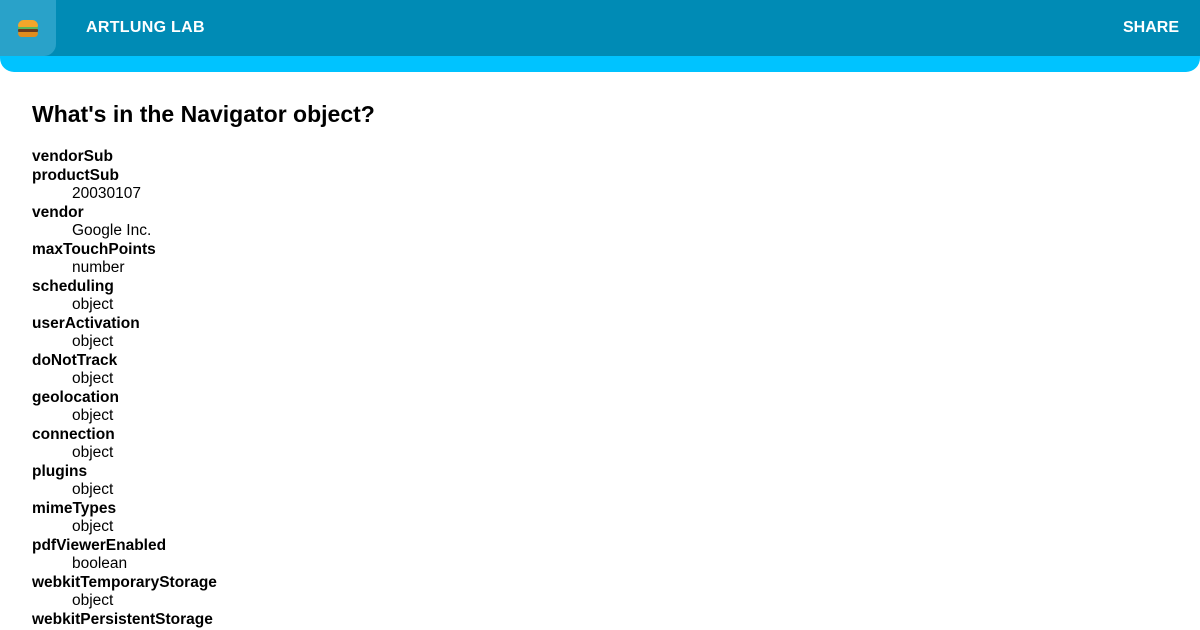 This screenshot has width=1200, height=630. I want to click on property-name: connection, so click(73, 434).